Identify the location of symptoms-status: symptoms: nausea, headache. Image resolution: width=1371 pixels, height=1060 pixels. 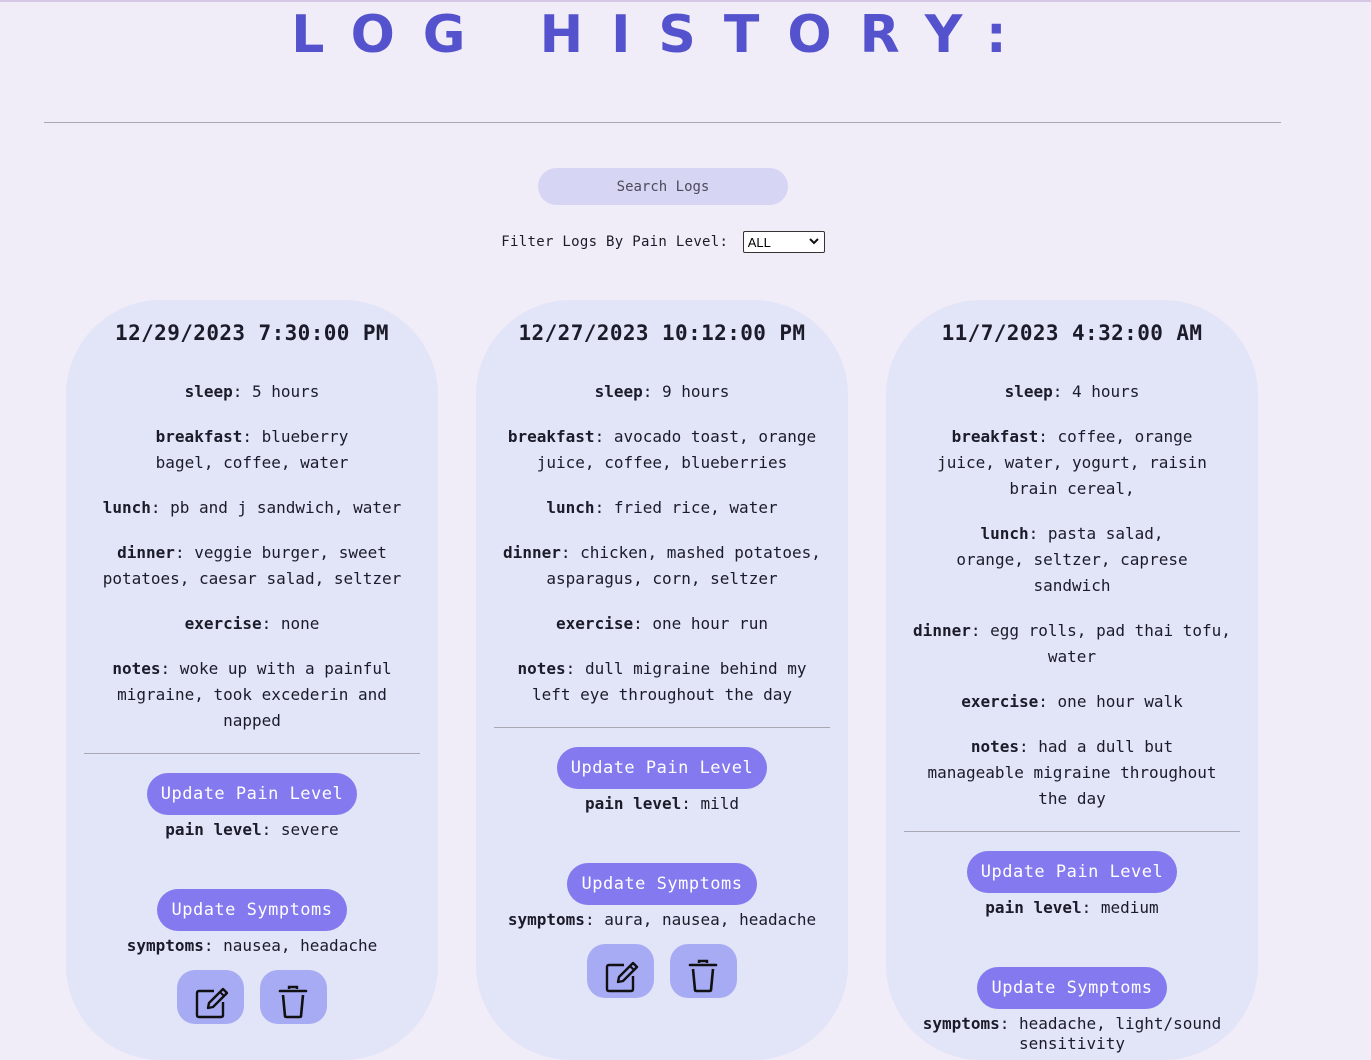
(252, 945).